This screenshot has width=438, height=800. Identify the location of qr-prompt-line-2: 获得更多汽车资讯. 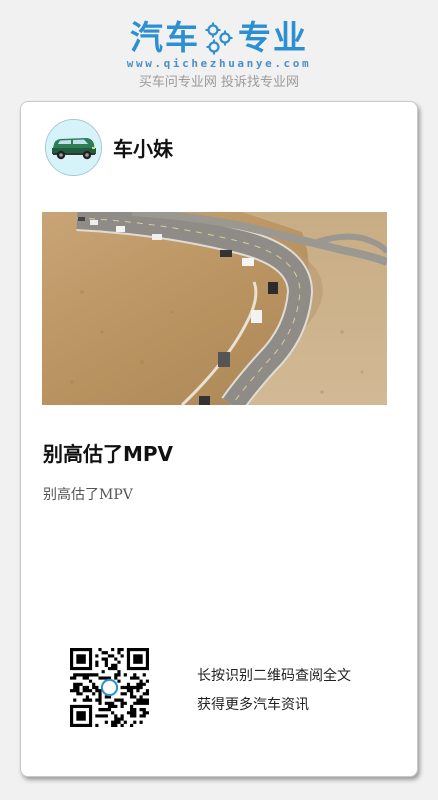
(253, 705).